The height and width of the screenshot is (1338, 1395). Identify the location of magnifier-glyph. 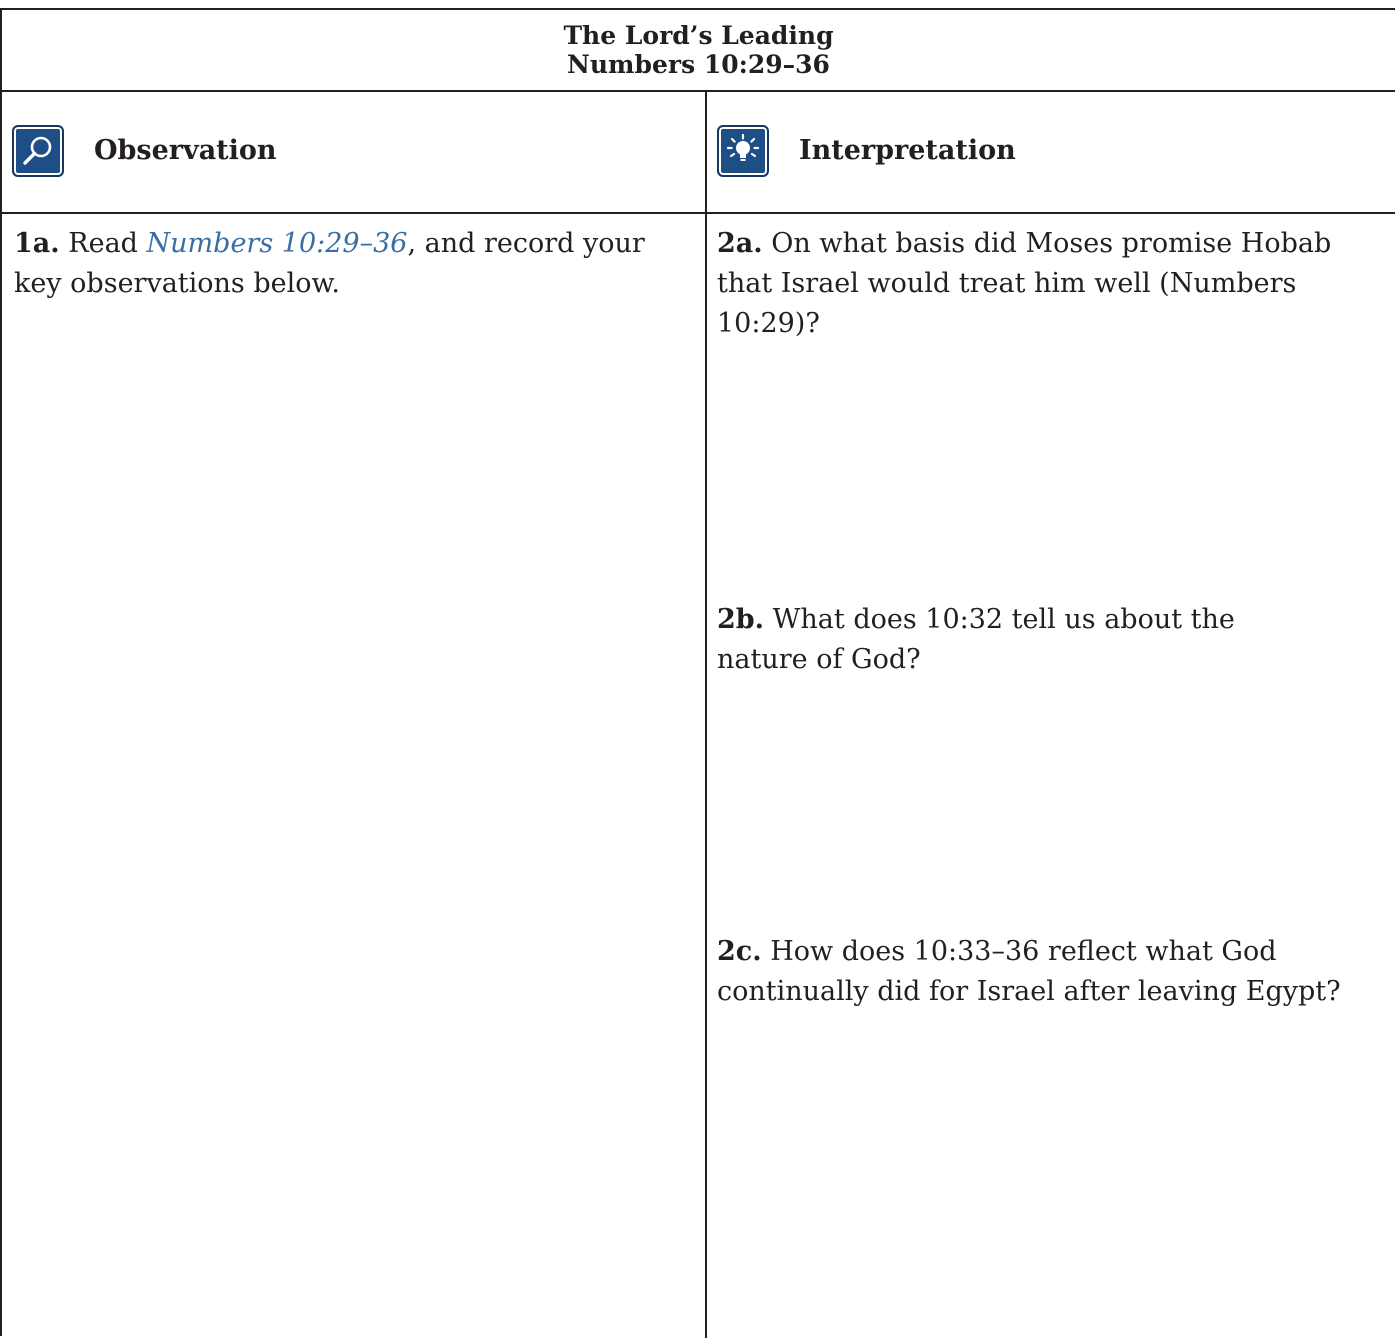
(37, 150).